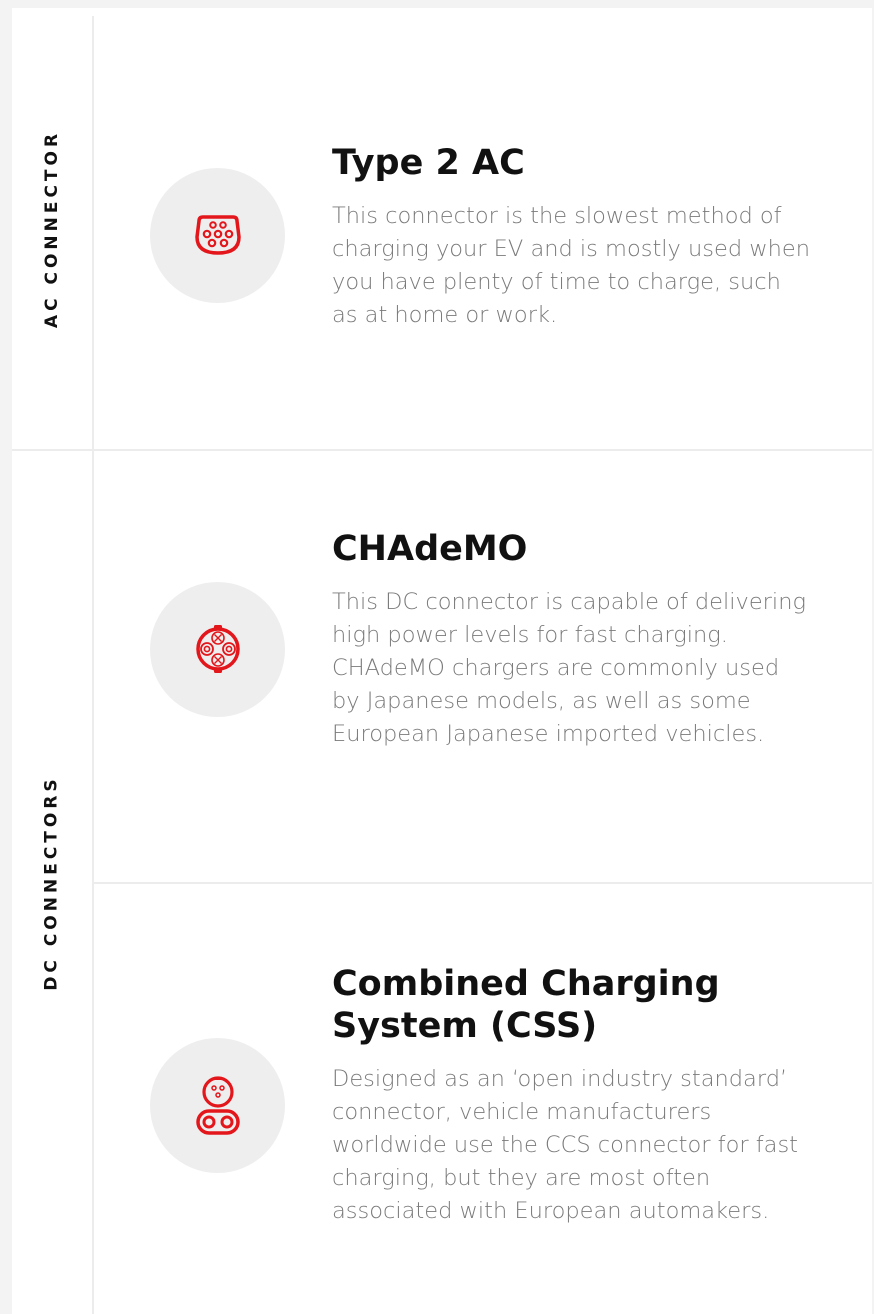 The height and width of the screenshot is (1314, 874). I want to click on vertical-divider, so click(93, 665).